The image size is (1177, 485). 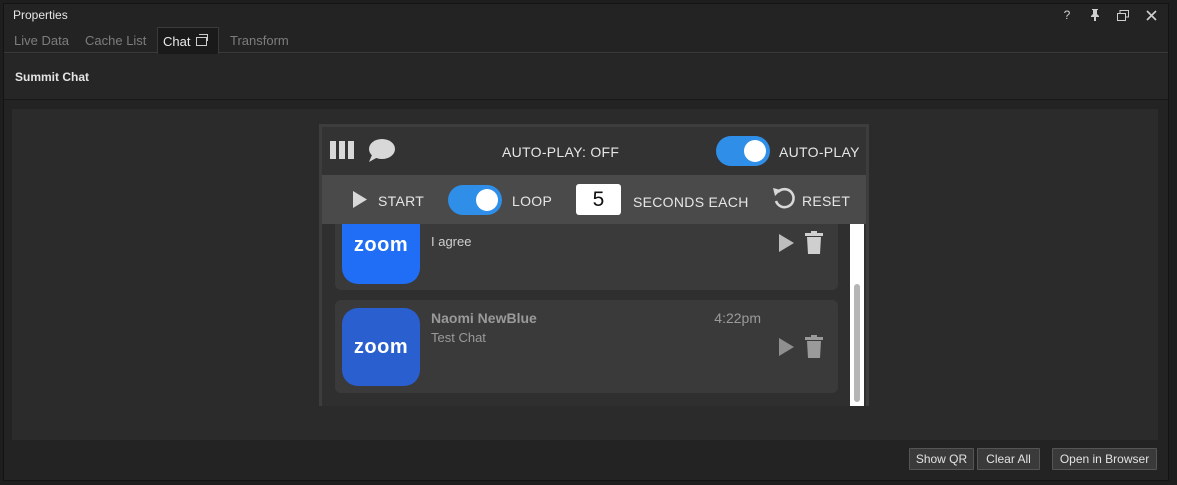 What do you see at coordinates (586, 257) in the screenshot?
I see `chat-message-card: zoom I agree` at bounding box center [586, 257].